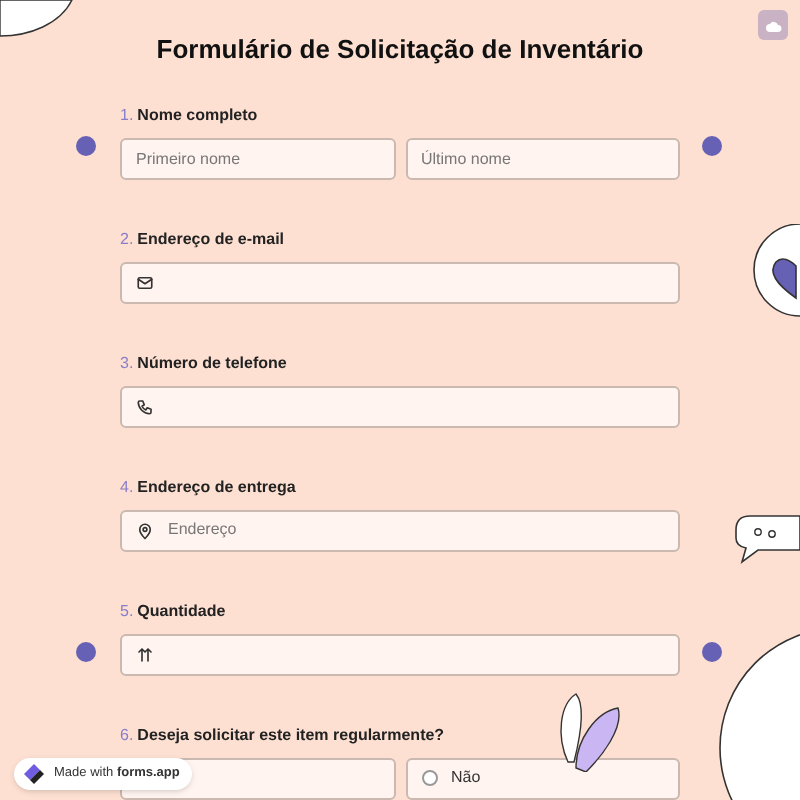  What do you see at coordinates (204, 363) in the screenshot?
I see `question-label: 3. Número de telefone` at bounding box center [204, 363].